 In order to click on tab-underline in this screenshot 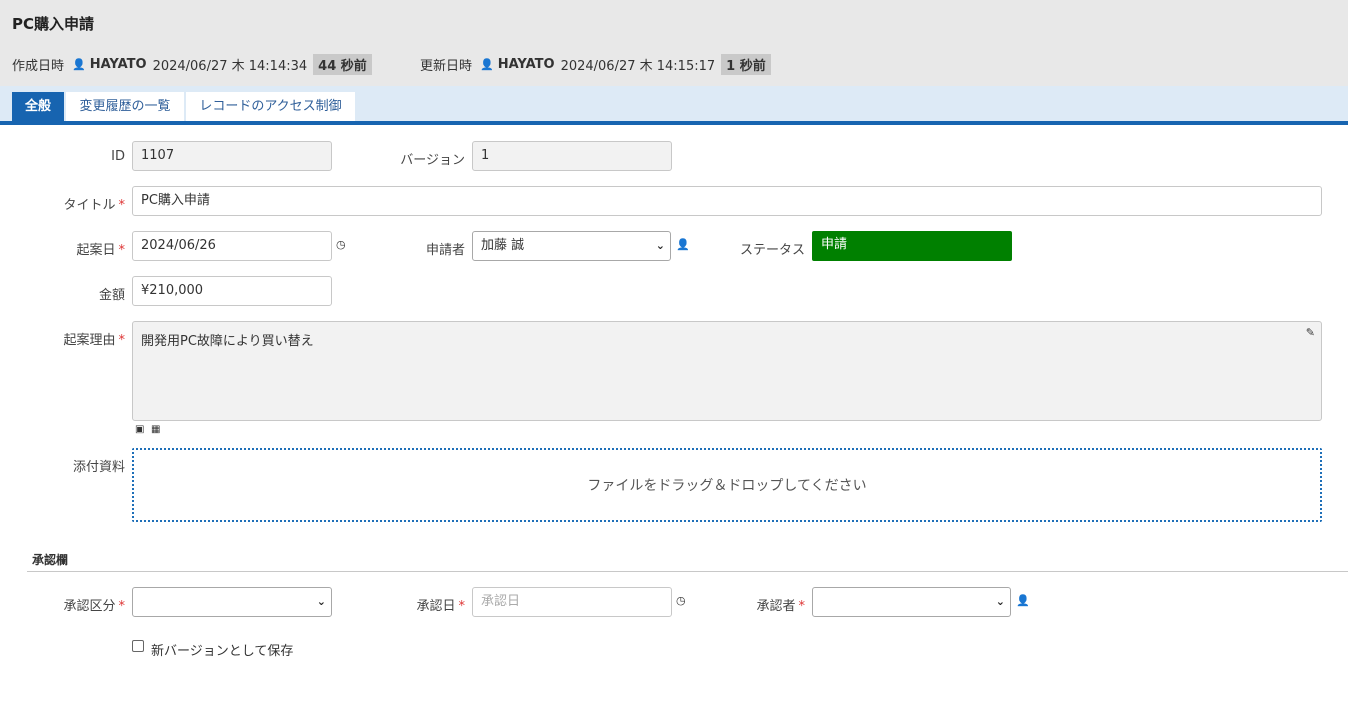, I will do `click(674, 123)`.